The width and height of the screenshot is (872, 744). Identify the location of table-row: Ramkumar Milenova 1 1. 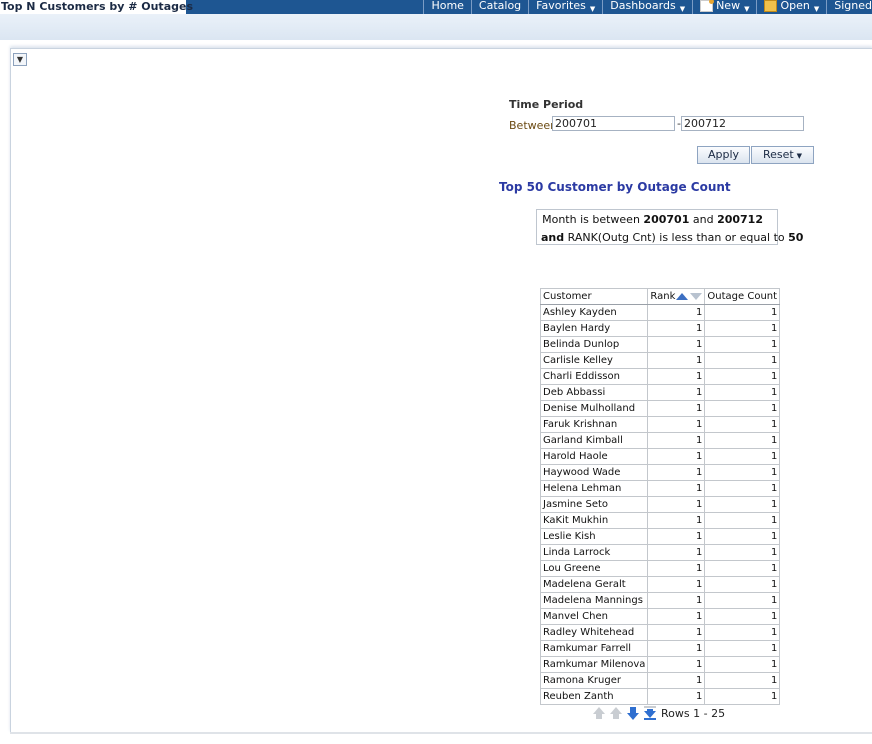
(660, 664).